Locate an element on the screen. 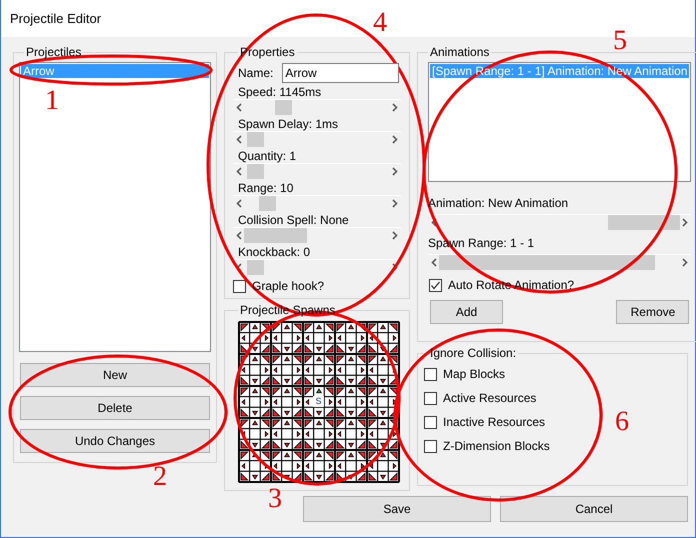 The height and width of the screenshot is (538, 696). button: Cancel is located at coordinates (594, 509).